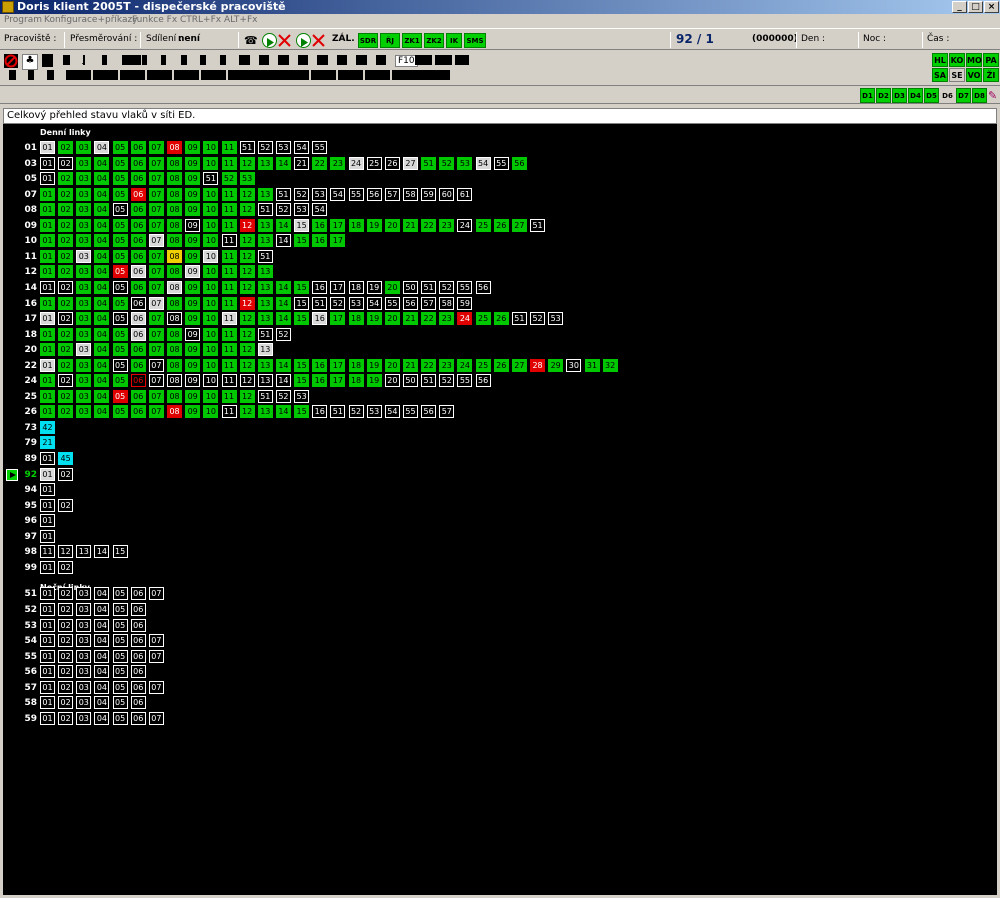 Image resolution: width=1000 pixels, height=898 pixels. I want to click on fkey-z: Z, so click(222, 60).